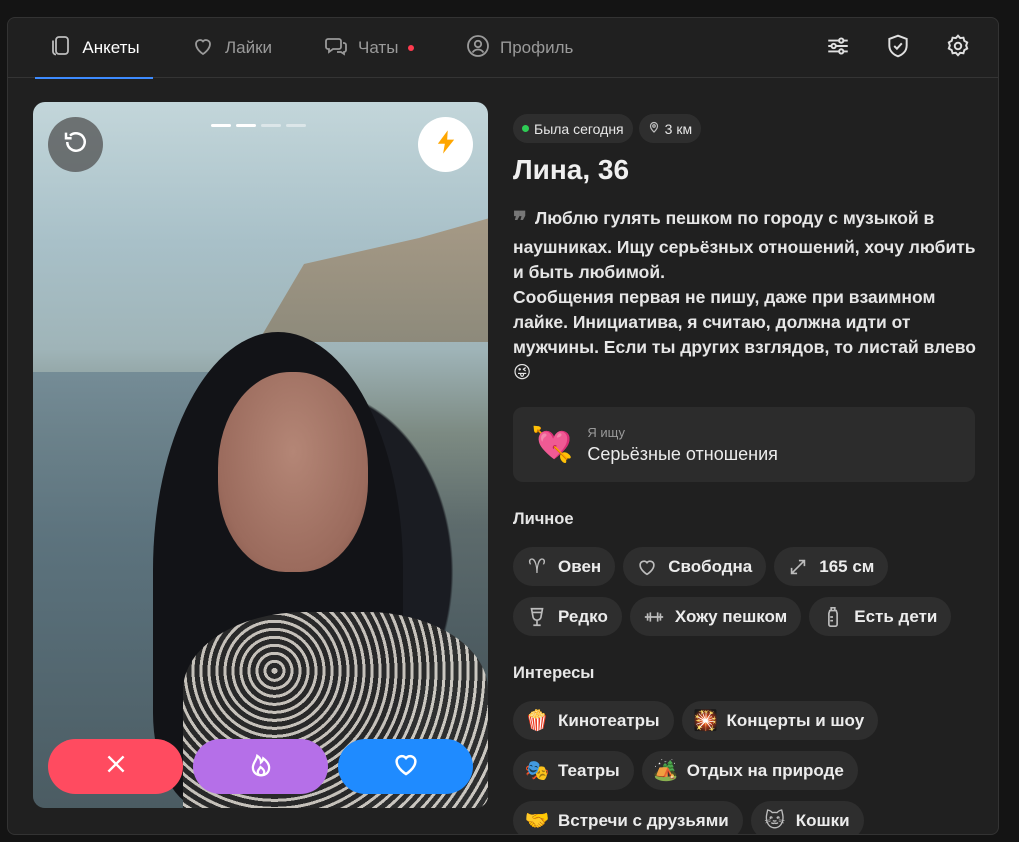 This screenshot has width=1019, height=842. What do you see at coordinates (798, 567) in the screenshot?
I see `height-icon` at bounding box center [798, 567].